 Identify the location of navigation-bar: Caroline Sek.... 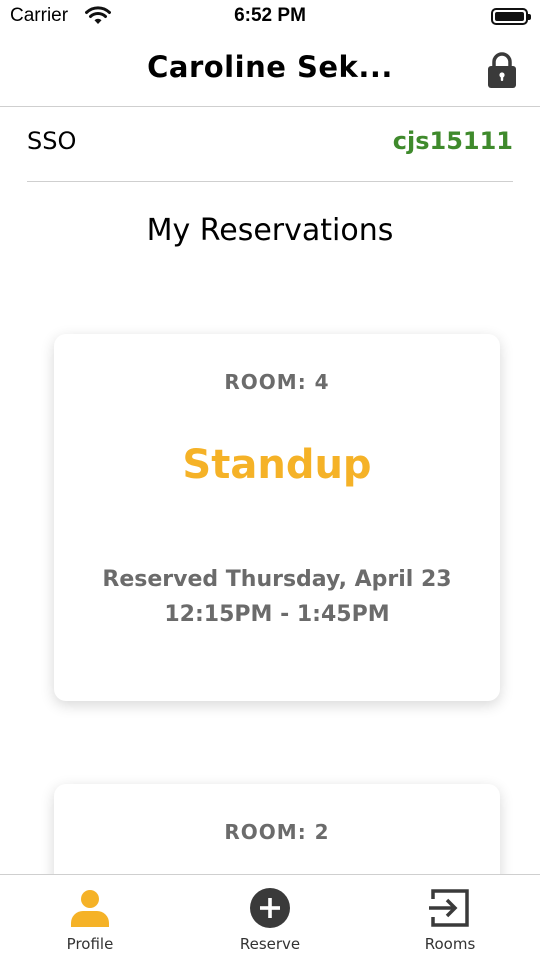
(270, 70).